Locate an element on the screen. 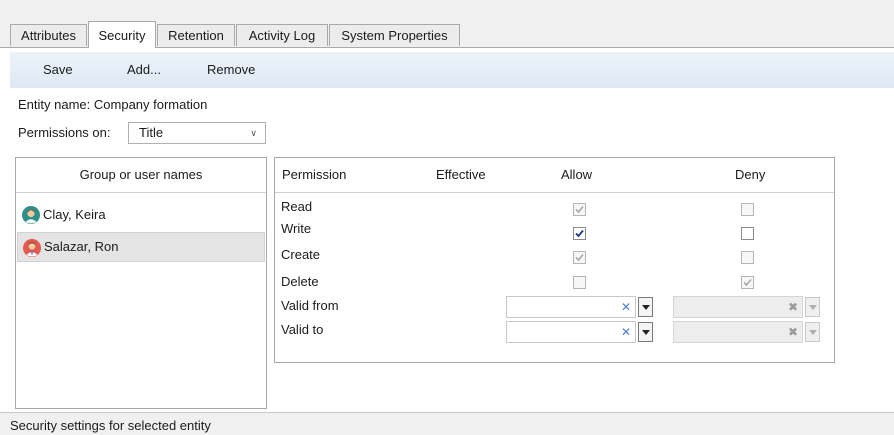 The width and height of the screenshot is (894, 435). valid-from-deny-dropdown is located at coordinates (812, 307).